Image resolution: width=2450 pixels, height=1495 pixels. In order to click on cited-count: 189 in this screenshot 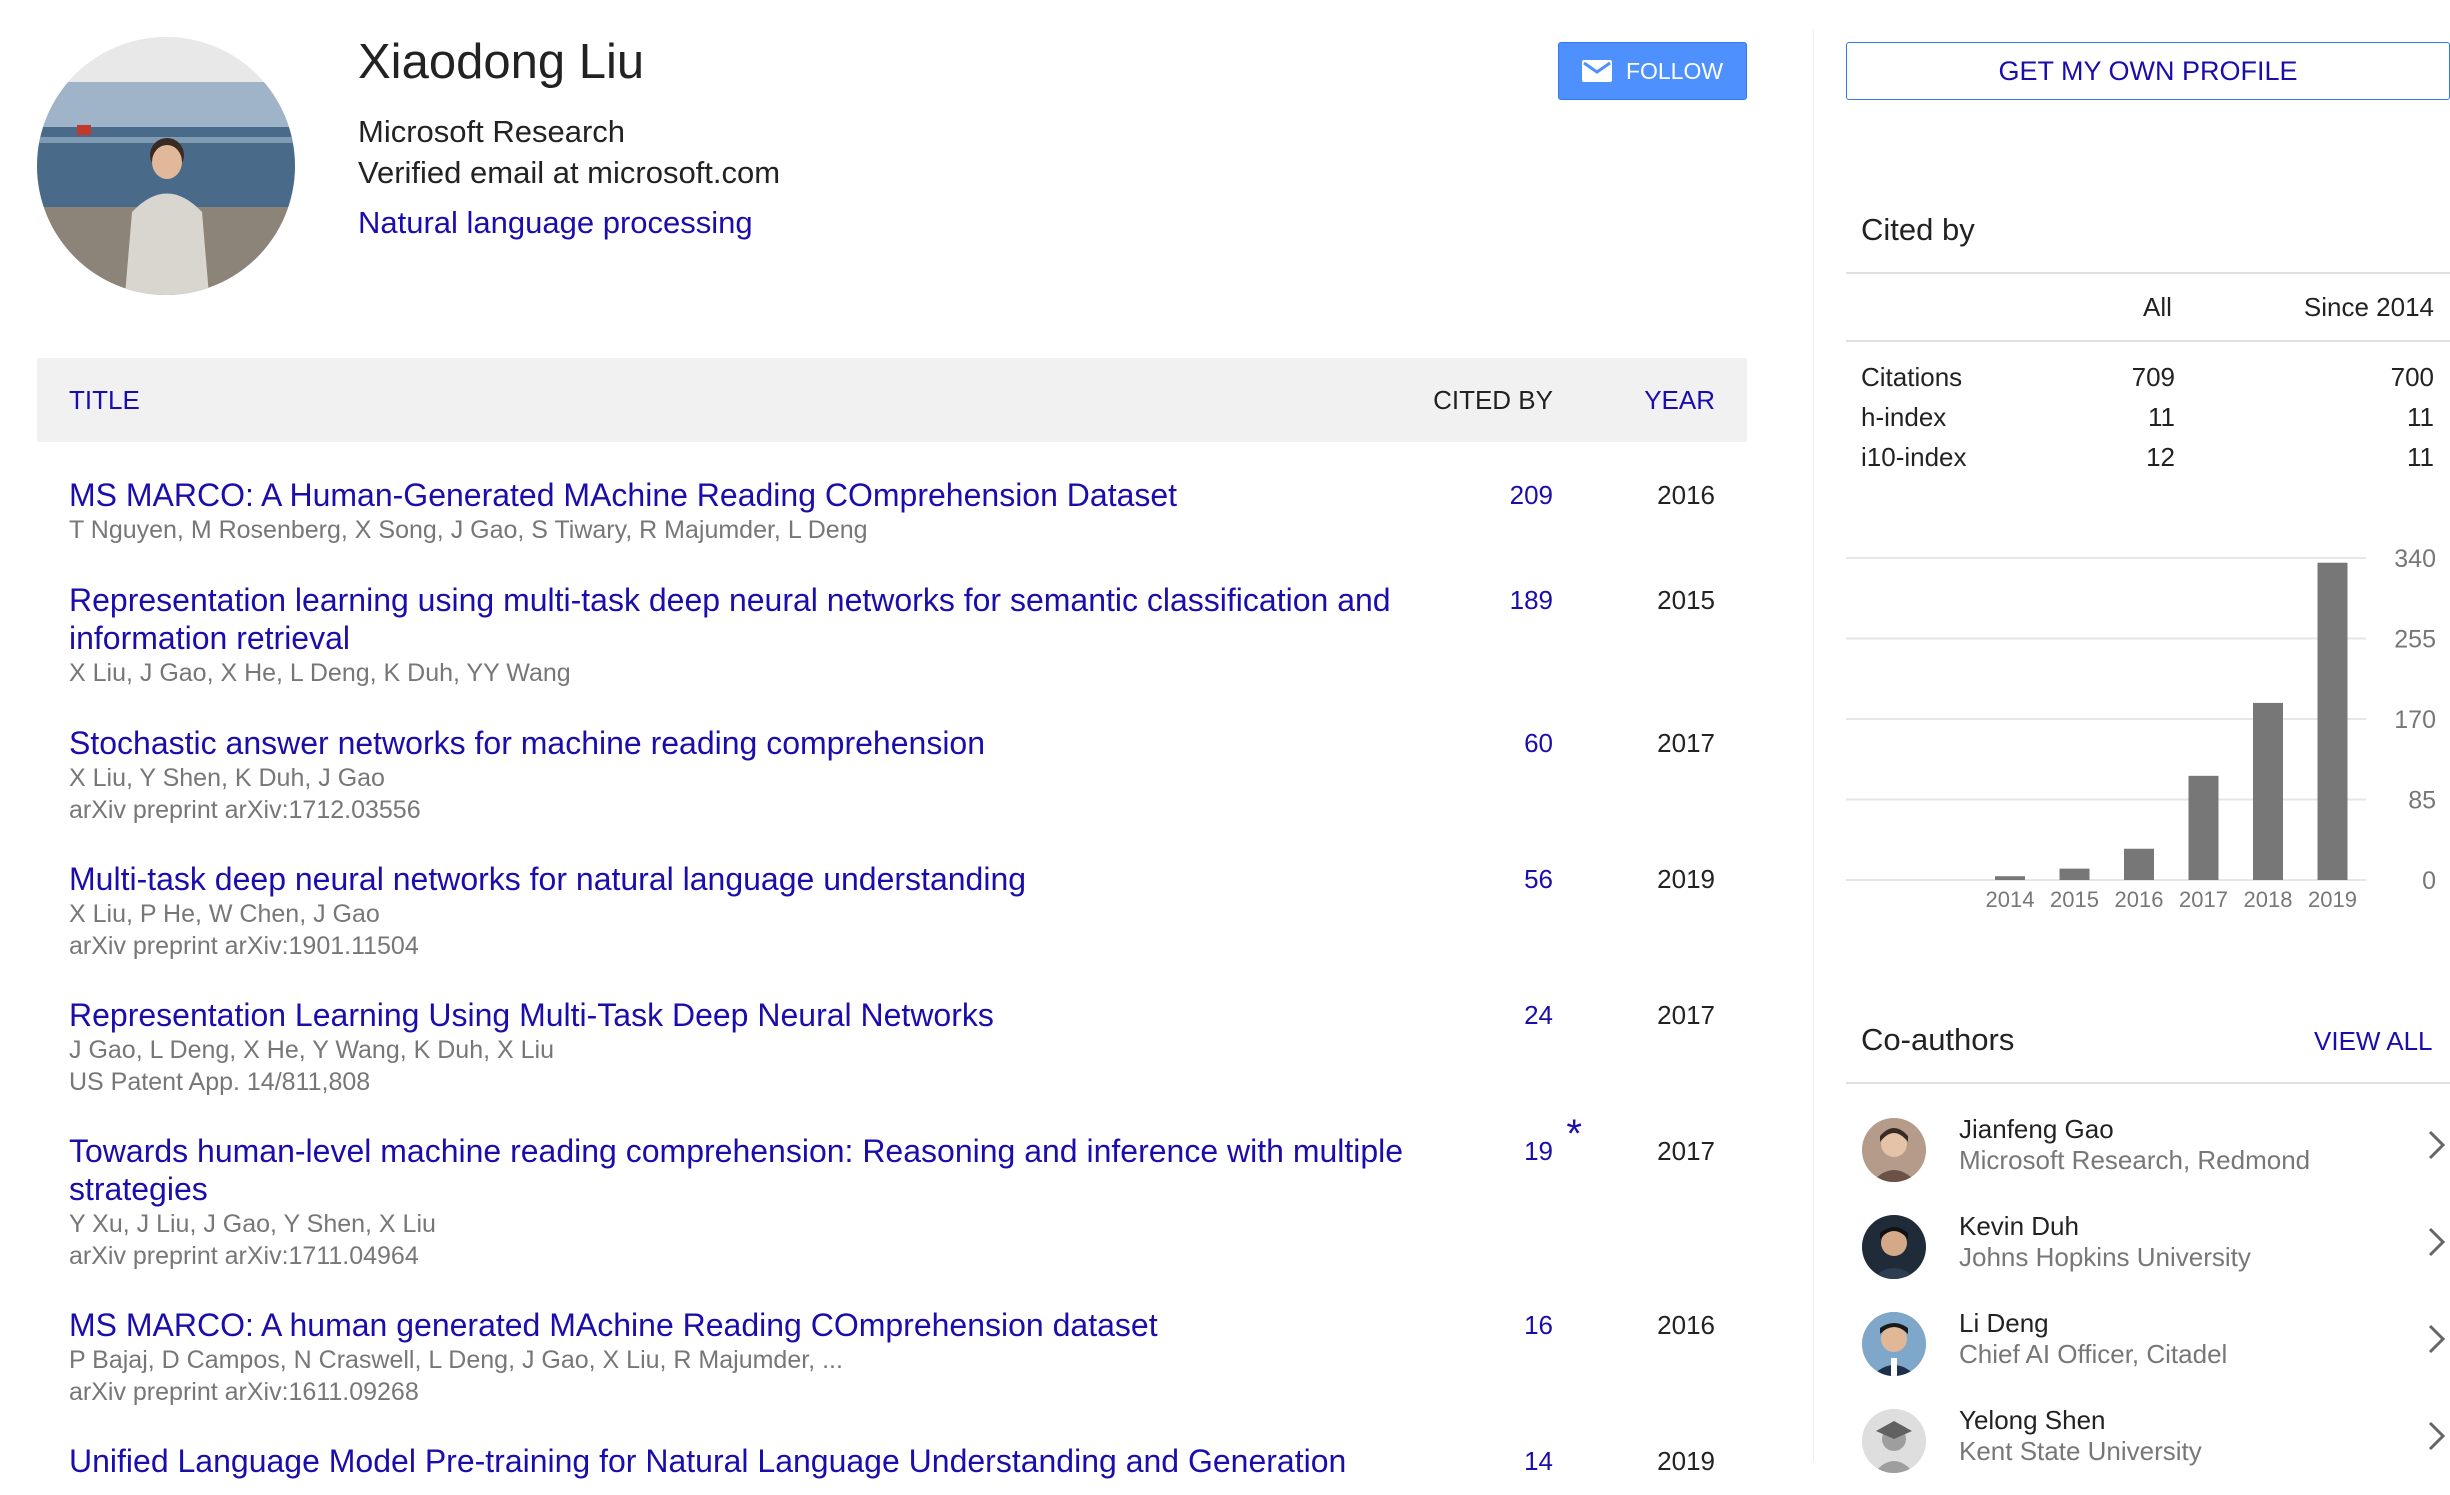, I will do `click(1531, 600)`.